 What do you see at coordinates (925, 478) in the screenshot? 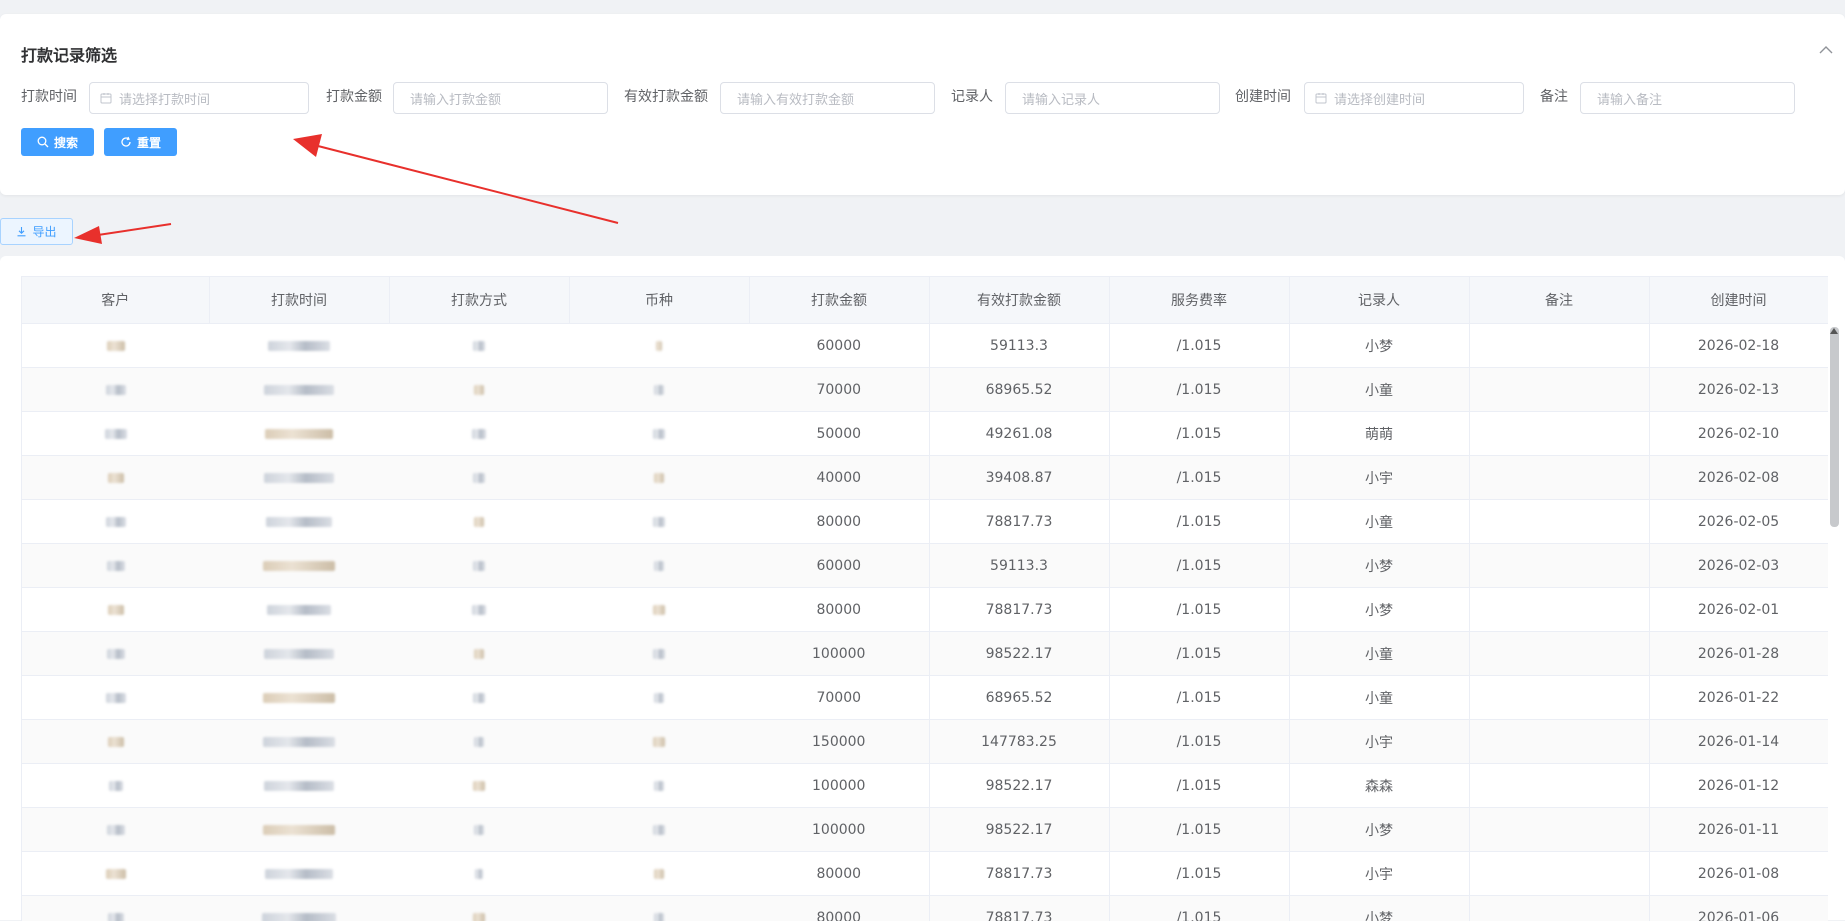
I see `table-row: 4000039408.87/1.015小宇2026-02-08` at bounding box center [925, 478].